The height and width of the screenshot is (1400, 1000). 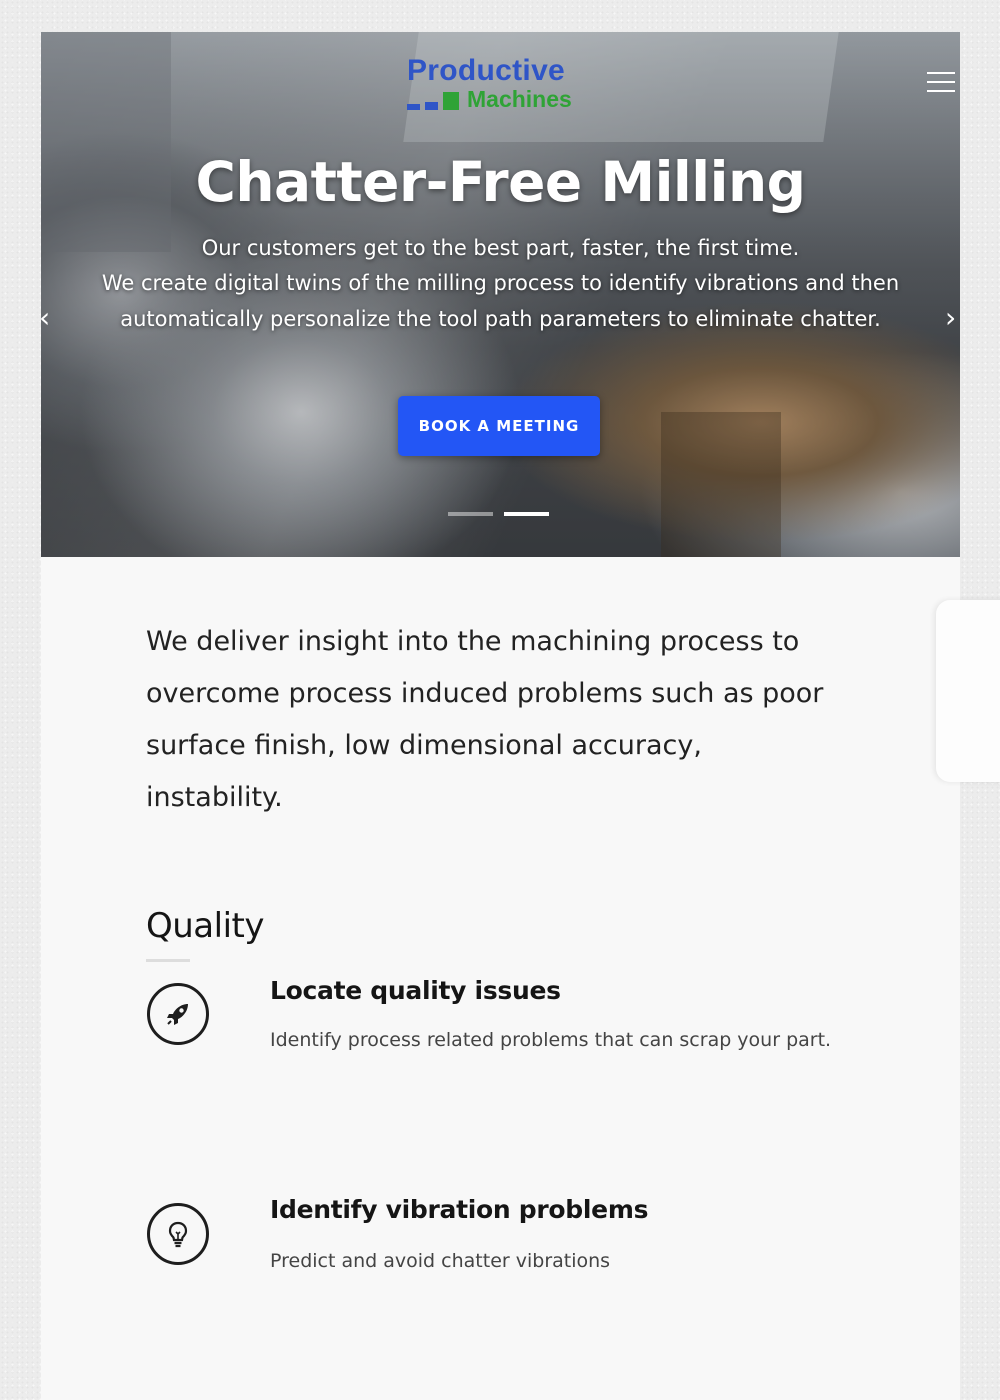 I want to click on logo-text-productive: Productive, so click(x=486, y=70).